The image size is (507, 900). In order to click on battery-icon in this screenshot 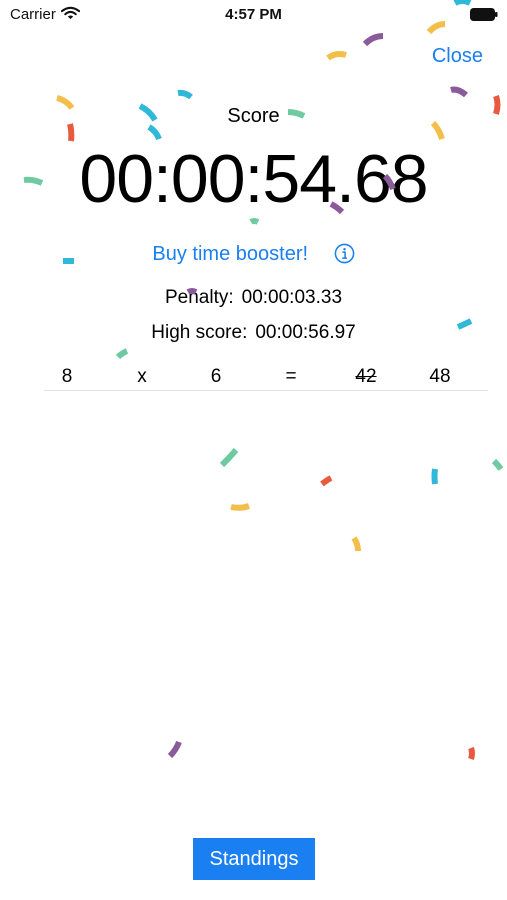, I will do `click(484, 14)`.